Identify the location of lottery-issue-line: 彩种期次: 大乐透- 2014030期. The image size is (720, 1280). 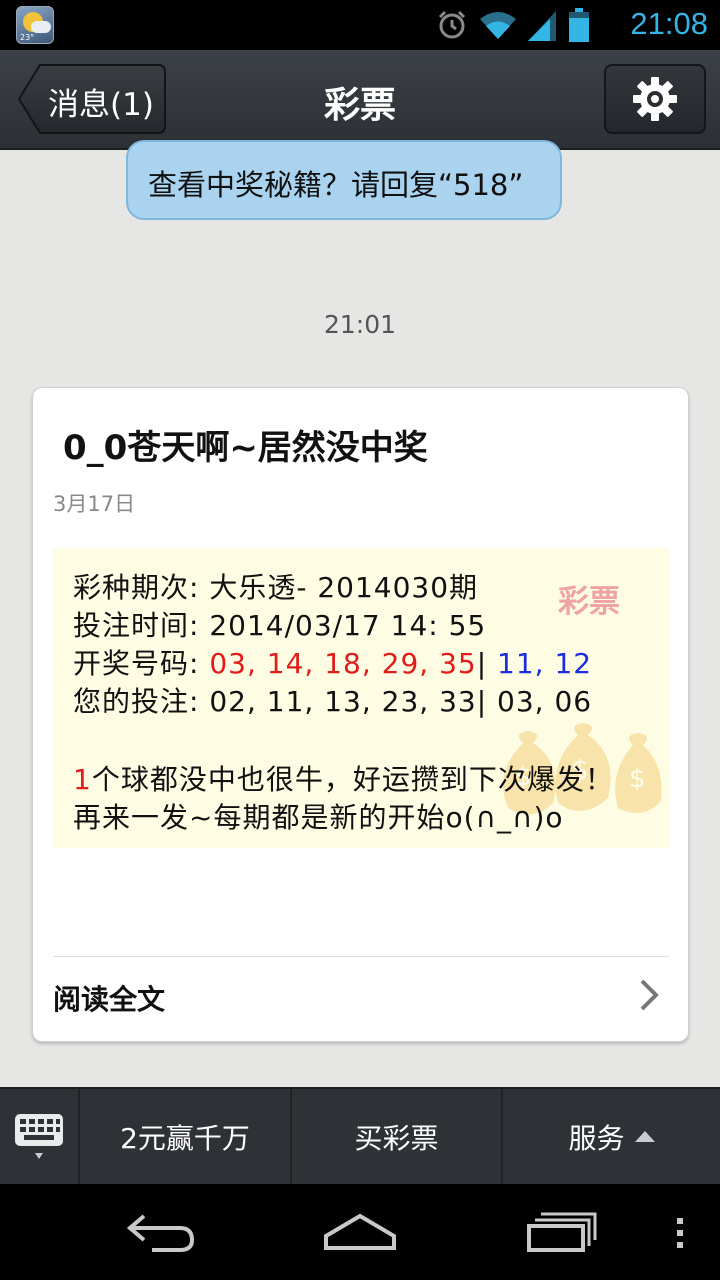
(275, 586).